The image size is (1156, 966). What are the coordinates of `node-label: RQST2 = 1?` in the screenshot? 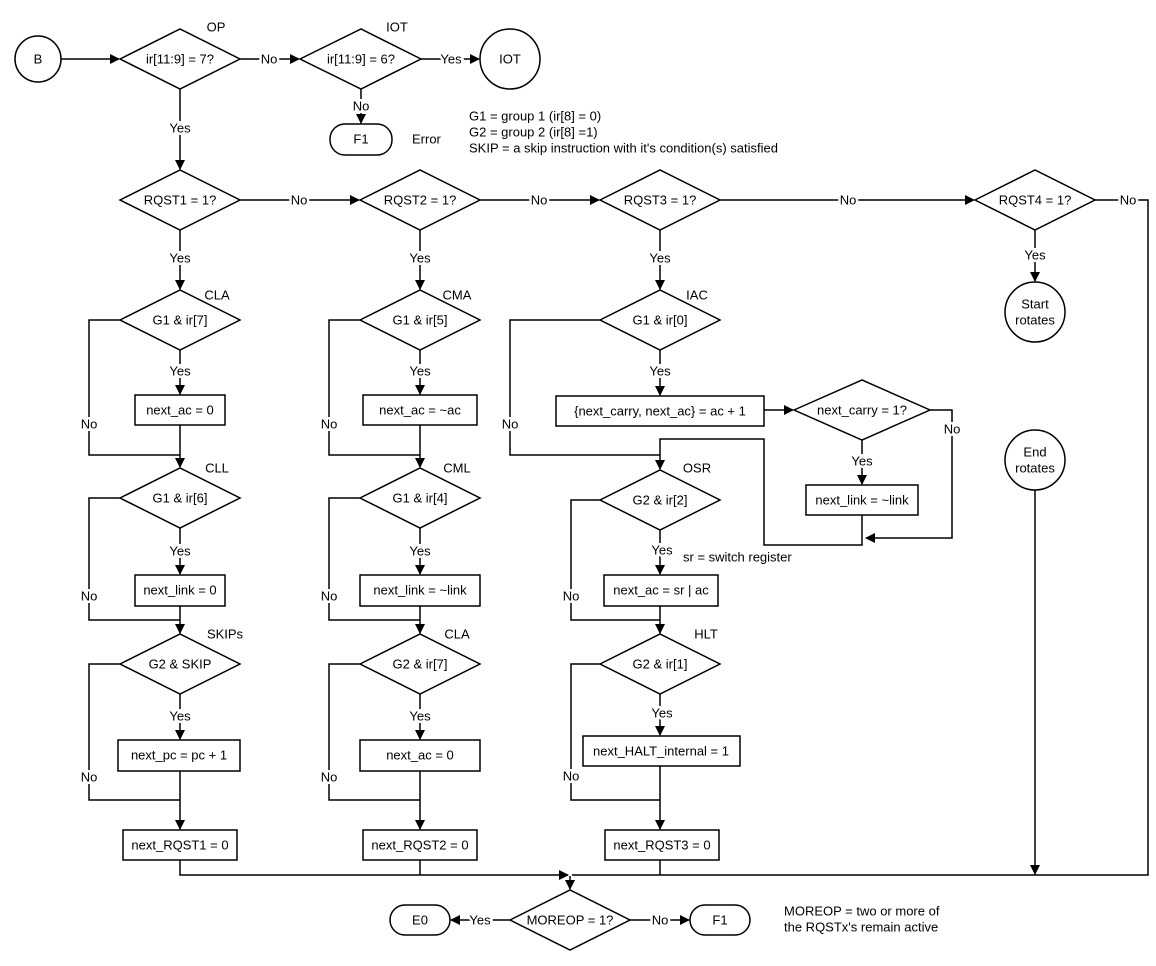 It's located at (420, 200).